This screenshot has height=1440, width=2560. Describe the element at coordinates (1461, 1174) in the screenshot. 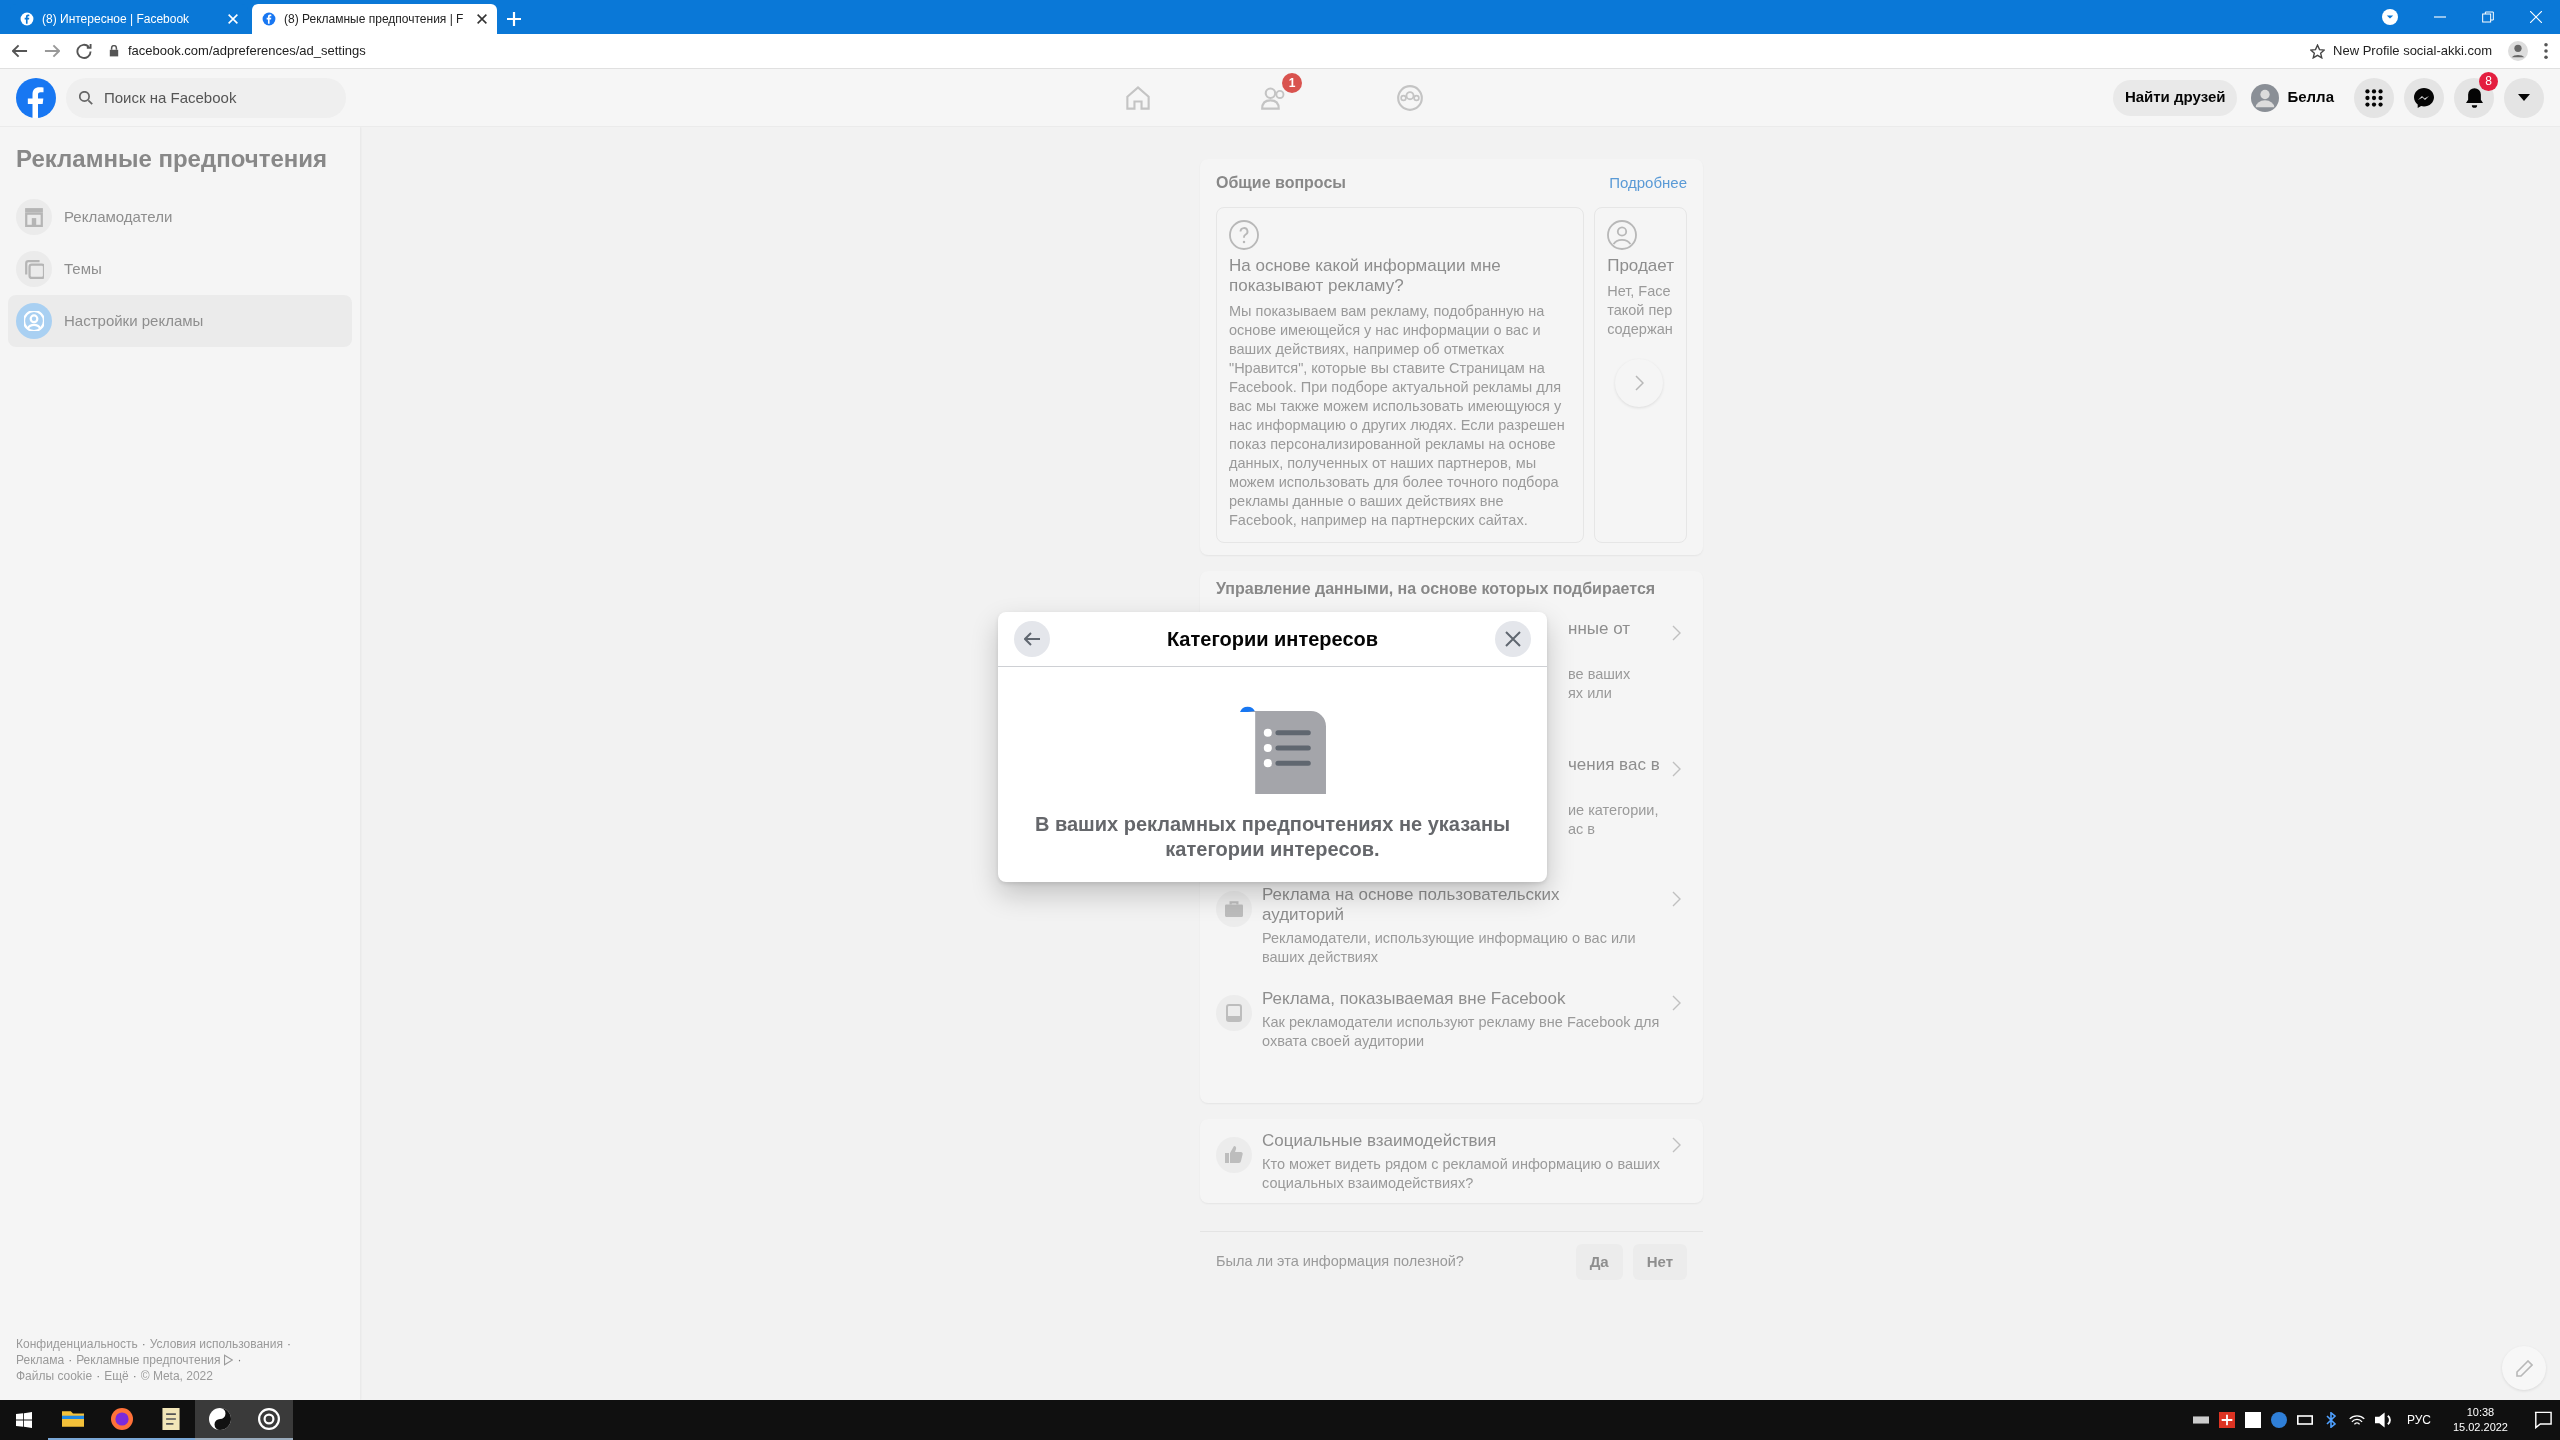

I see `row-description: Кто может видеть рядом с рекламой информацию о ваших социальных взаимодействиях?` at that location.